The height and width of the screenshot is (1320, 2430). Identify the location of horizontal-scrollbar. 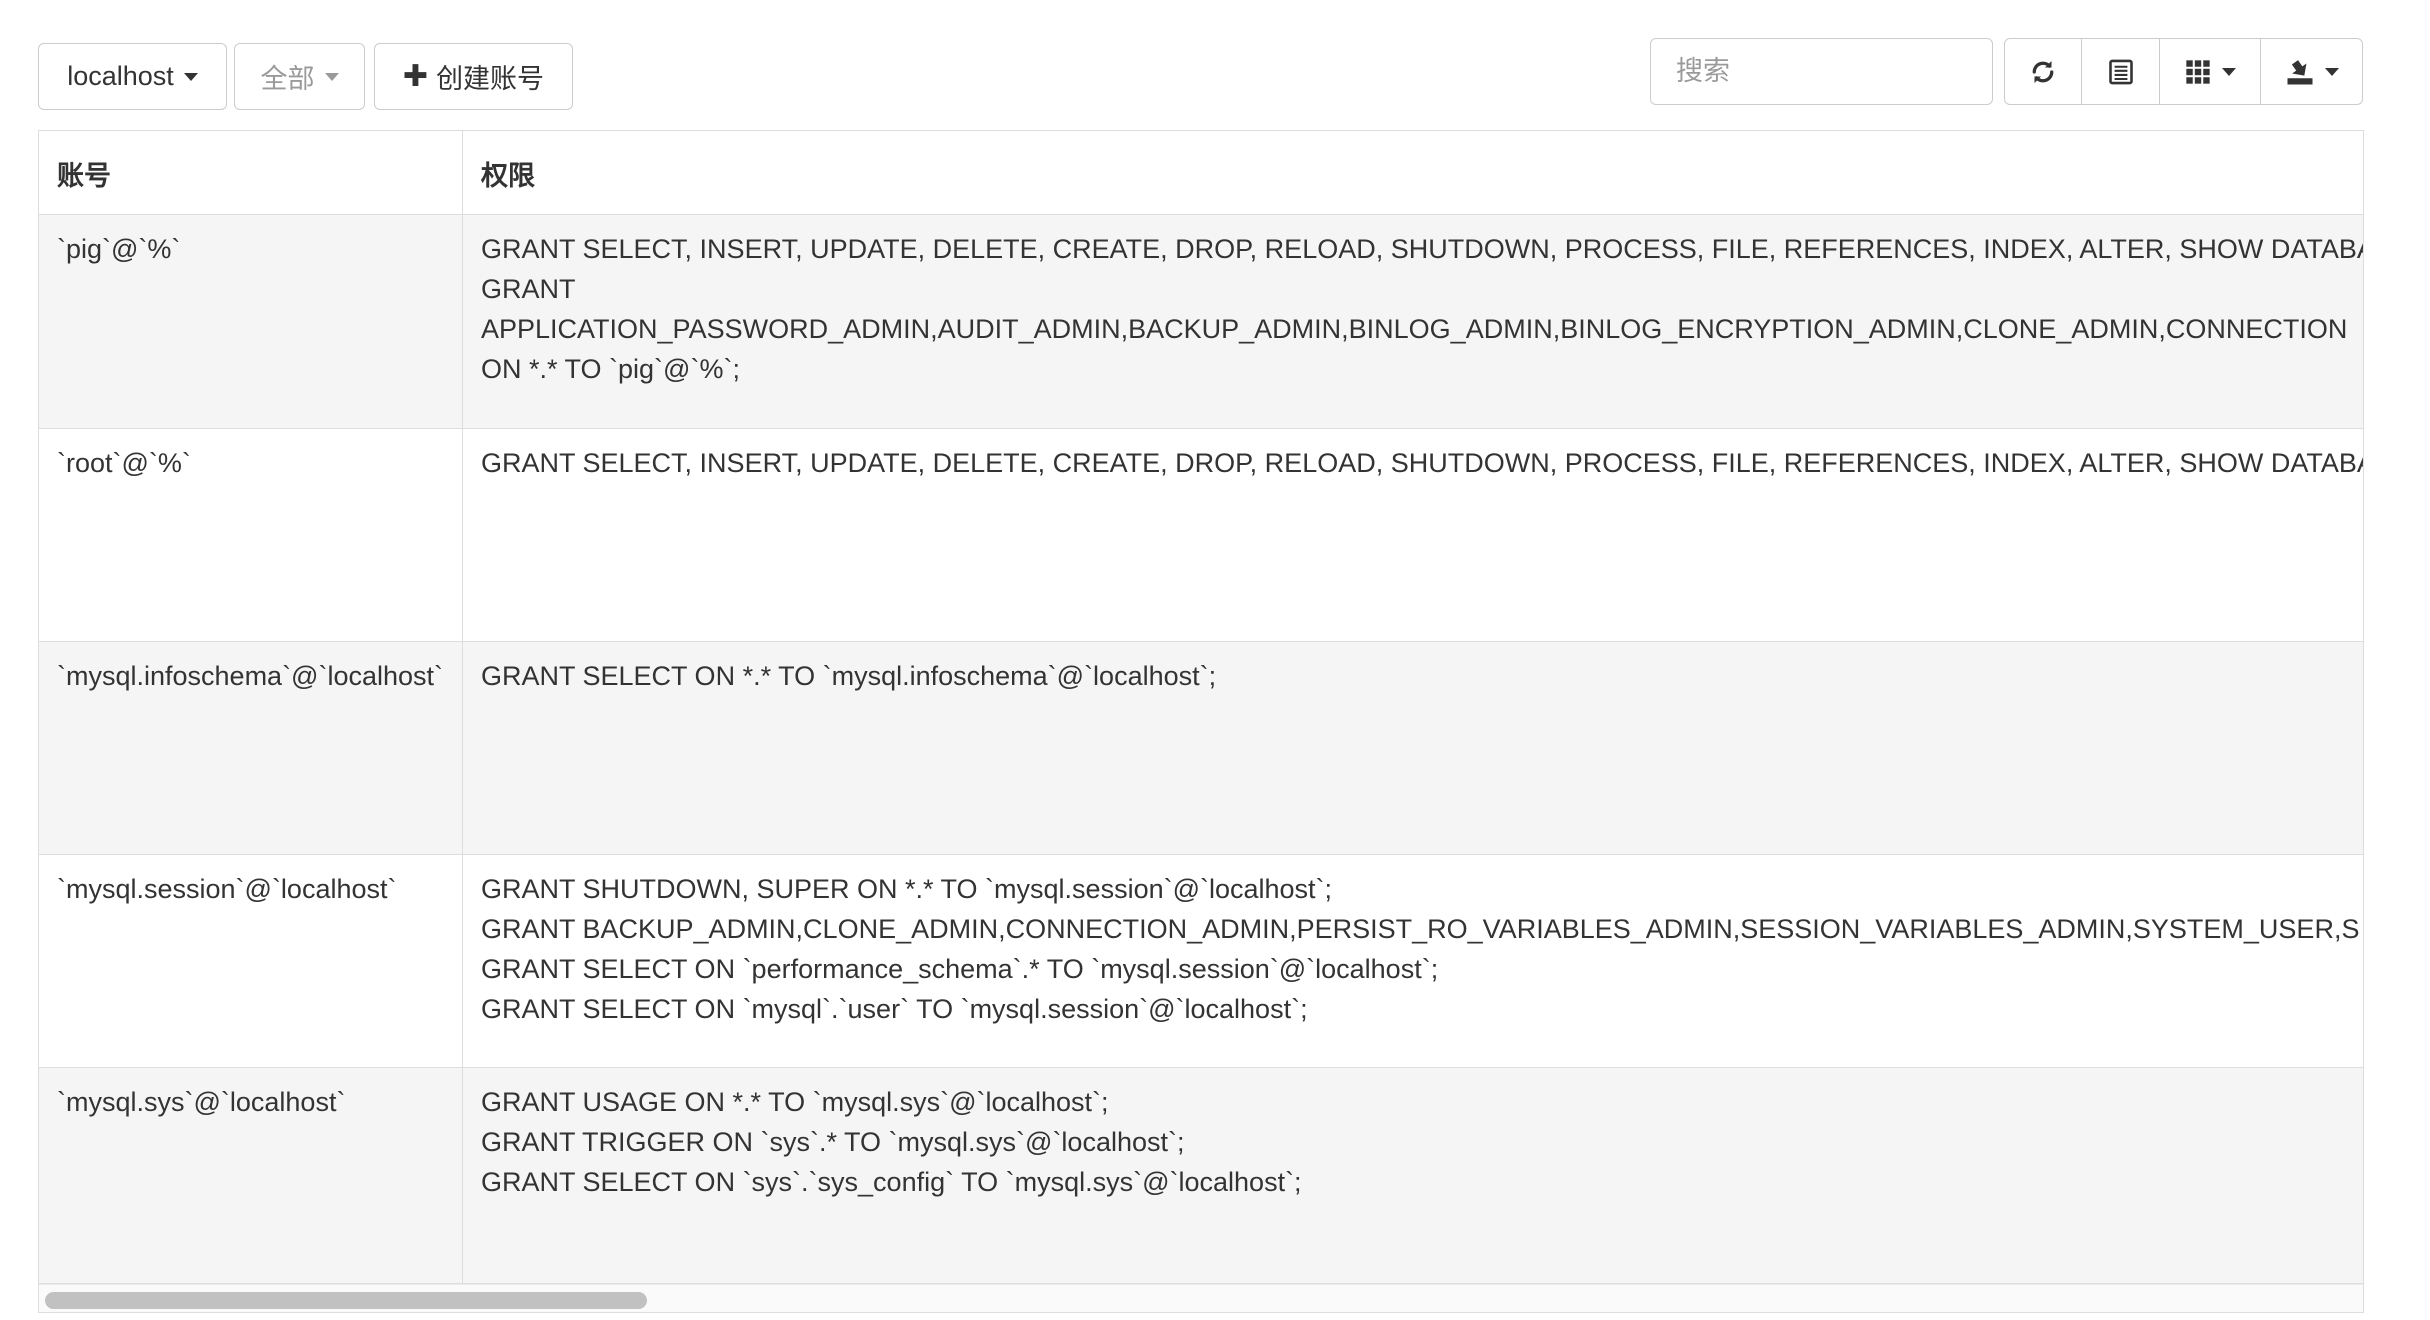
(1201, 1298).